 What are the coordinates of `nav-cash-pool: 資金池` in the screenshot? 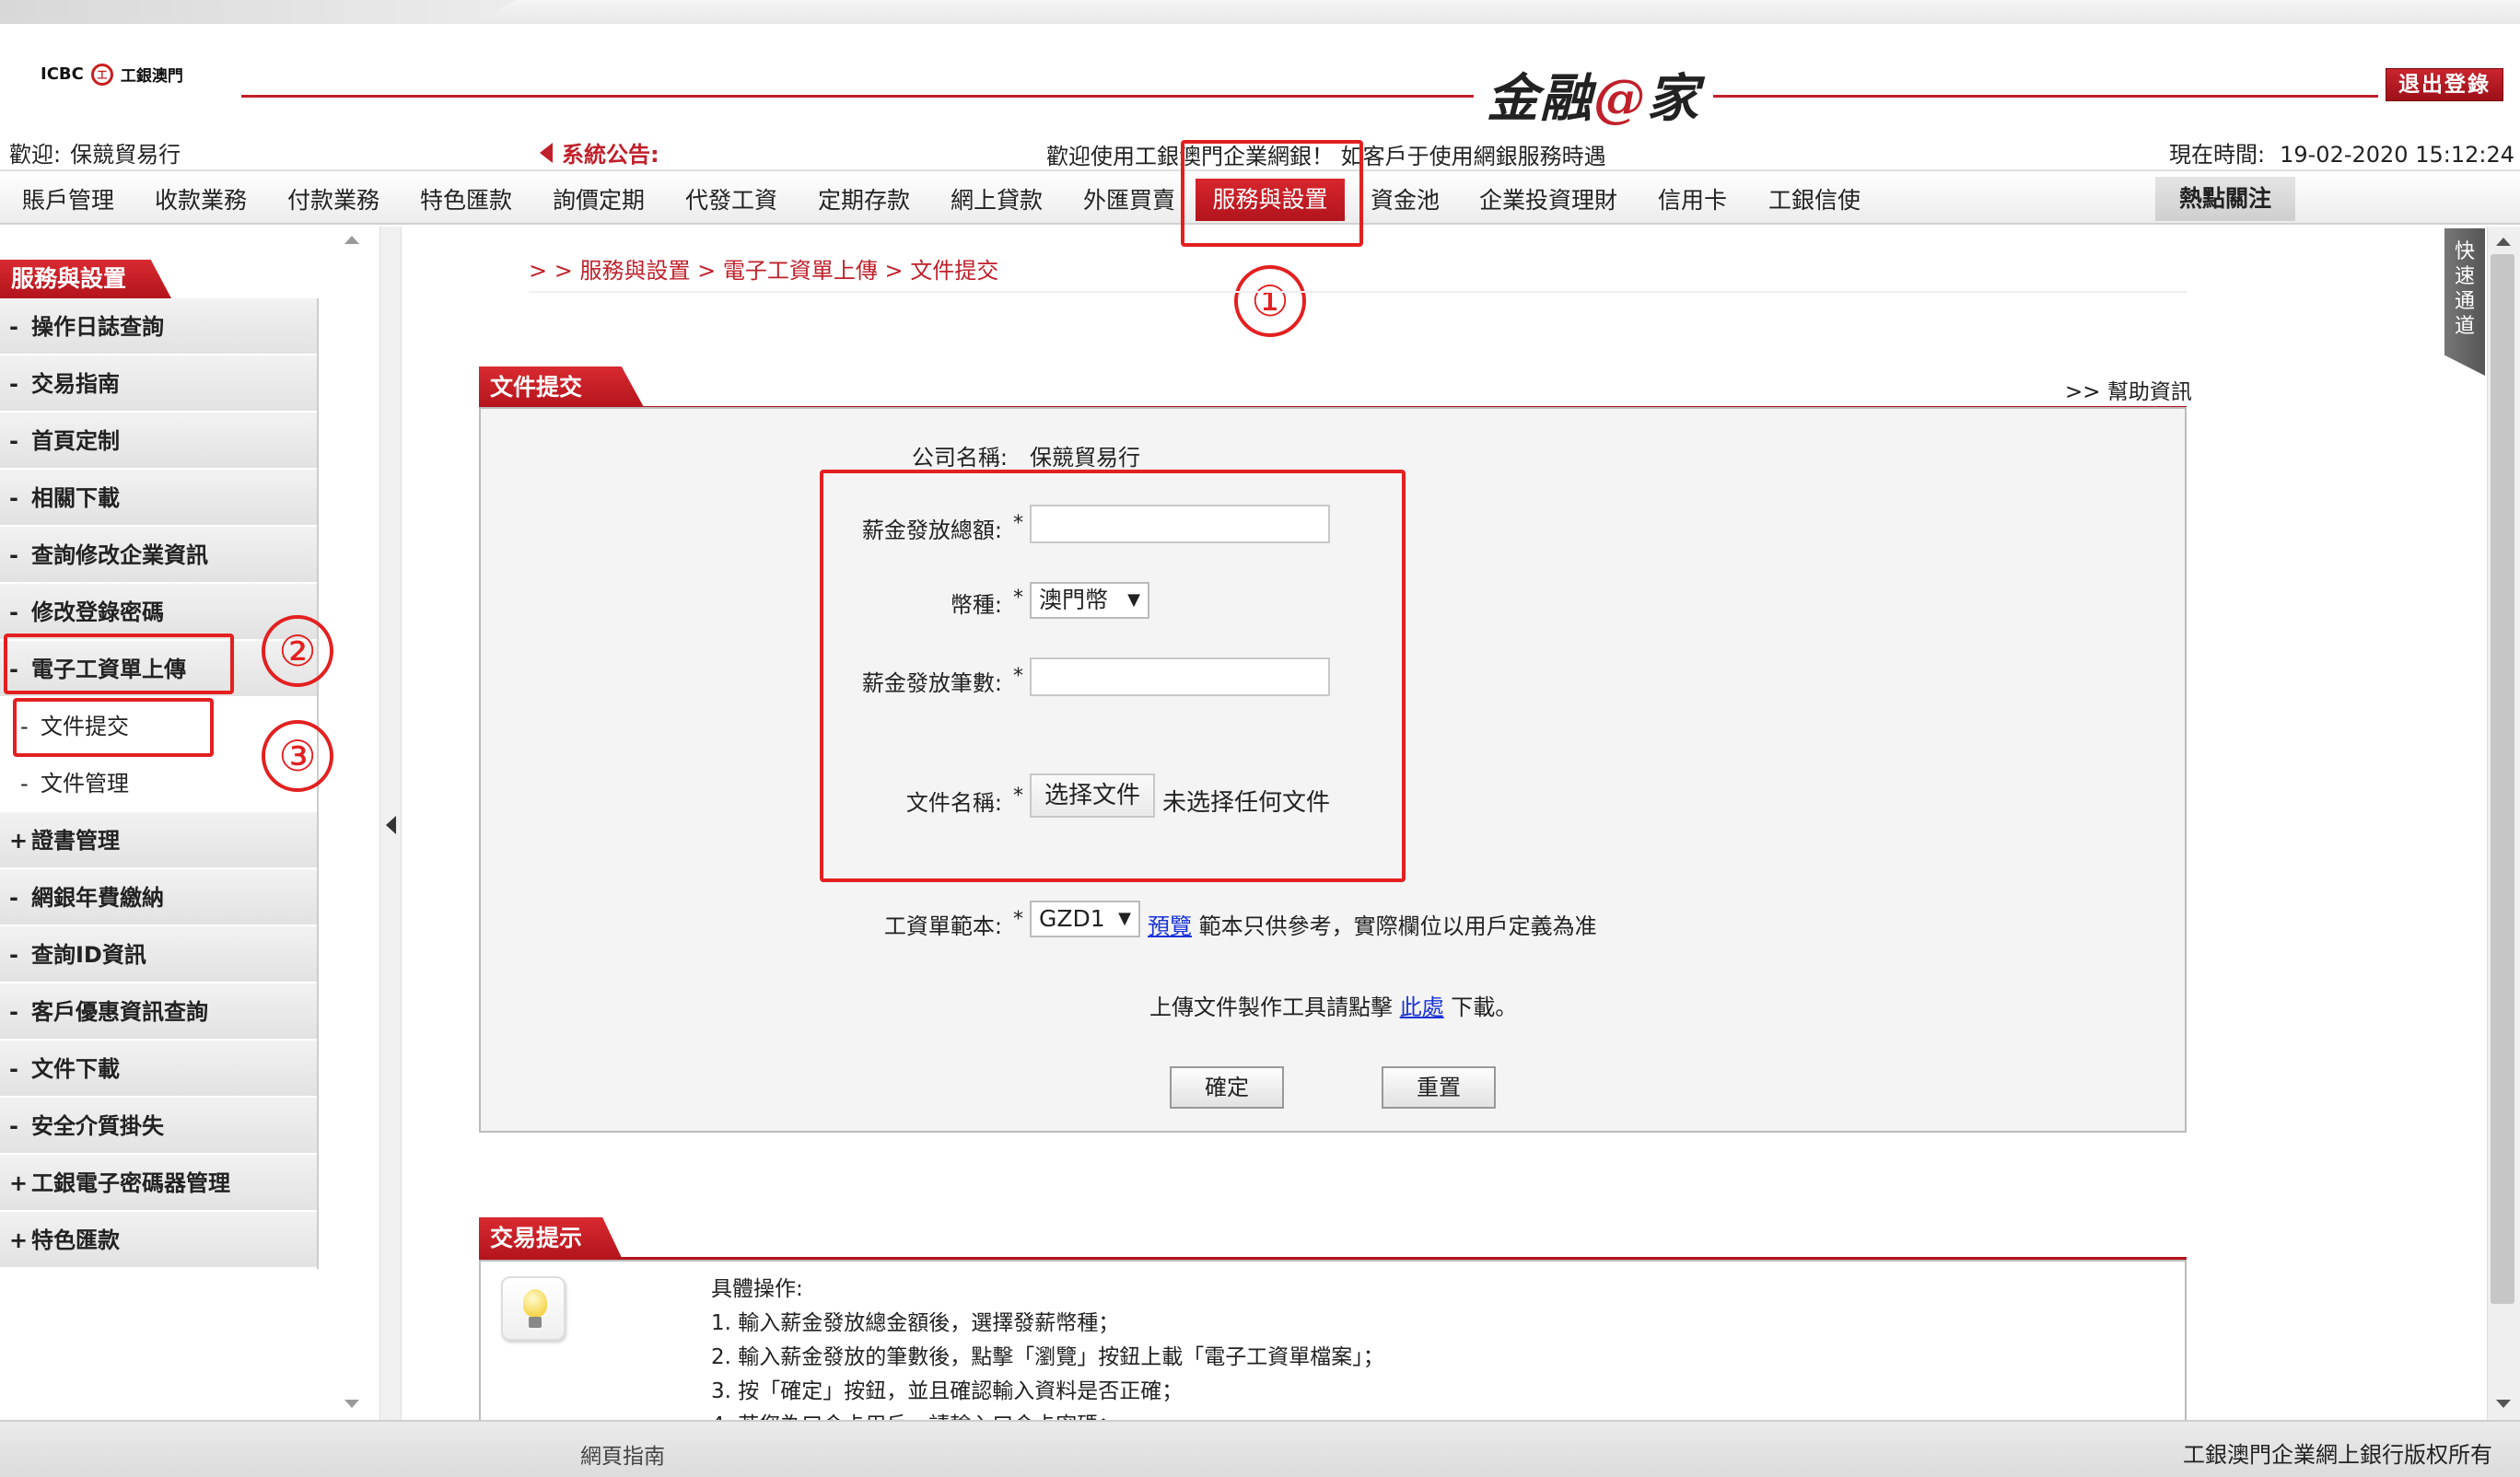 It's located at (1405, 198).